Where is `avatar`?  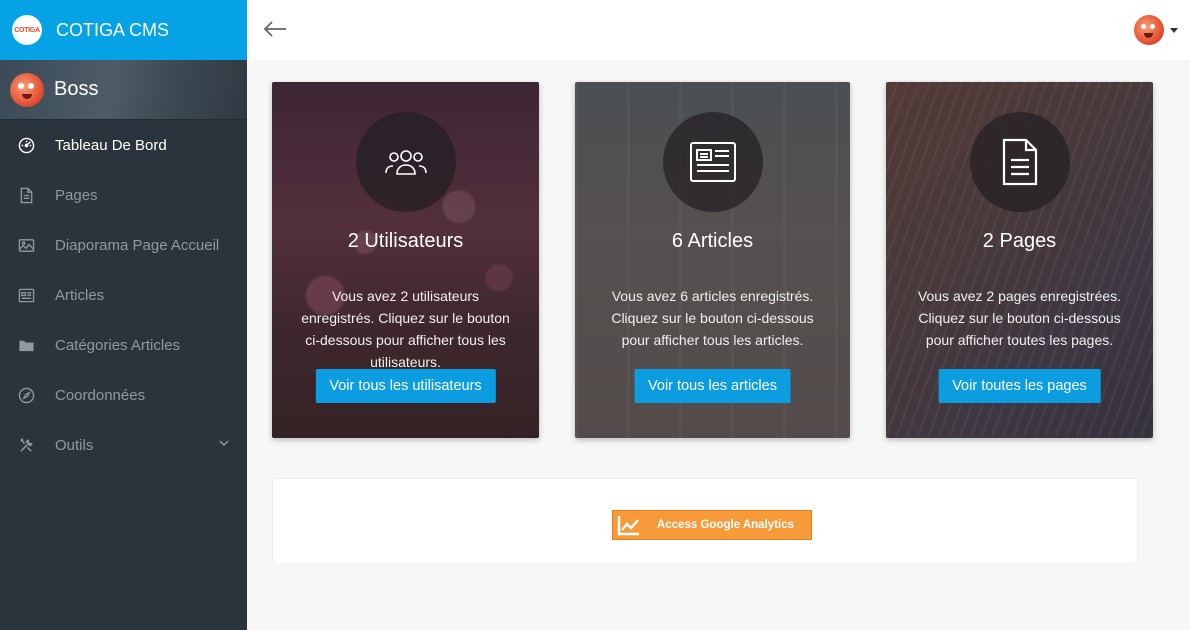 avatar is located at coordinates (27, 89).